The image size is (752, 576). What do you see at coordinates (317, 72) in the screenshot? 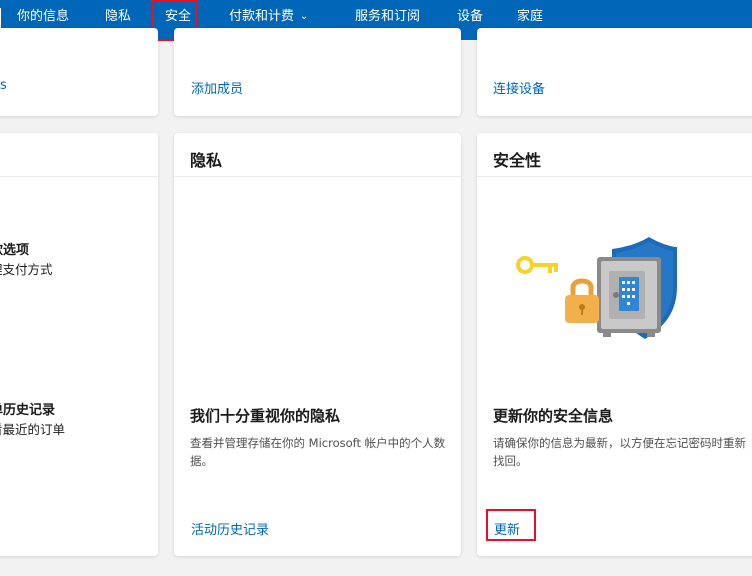
I see `top-card-family: 添加成员` at bounding box center [317, 72].